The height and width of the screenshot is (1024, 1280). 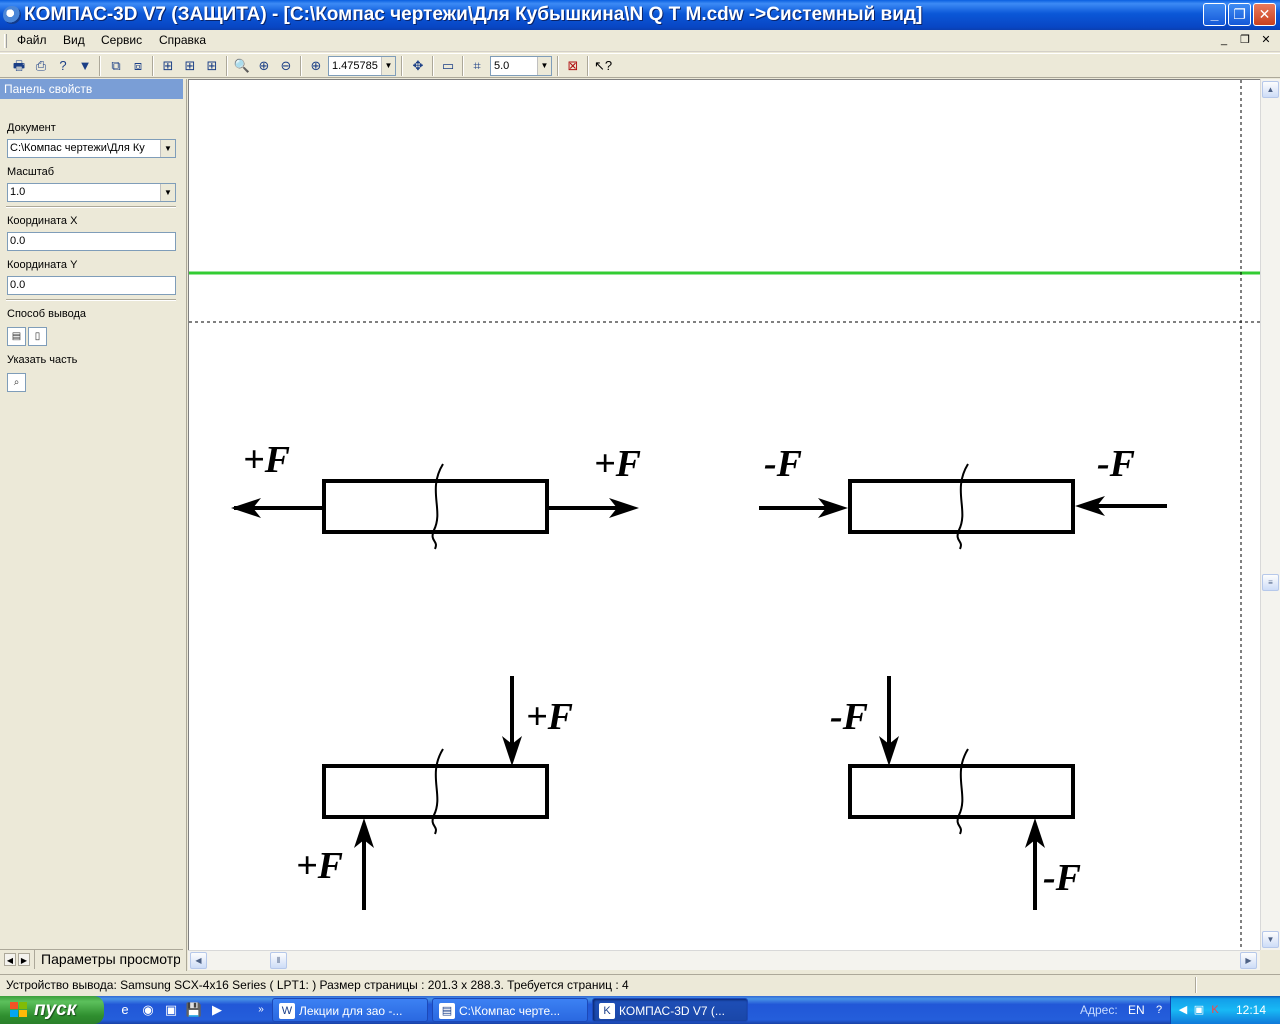 What do you see at coordinates (573, 66) in the screenshot?
I see `close-preview-icon: ⊠` at bounding box center [573, 66].